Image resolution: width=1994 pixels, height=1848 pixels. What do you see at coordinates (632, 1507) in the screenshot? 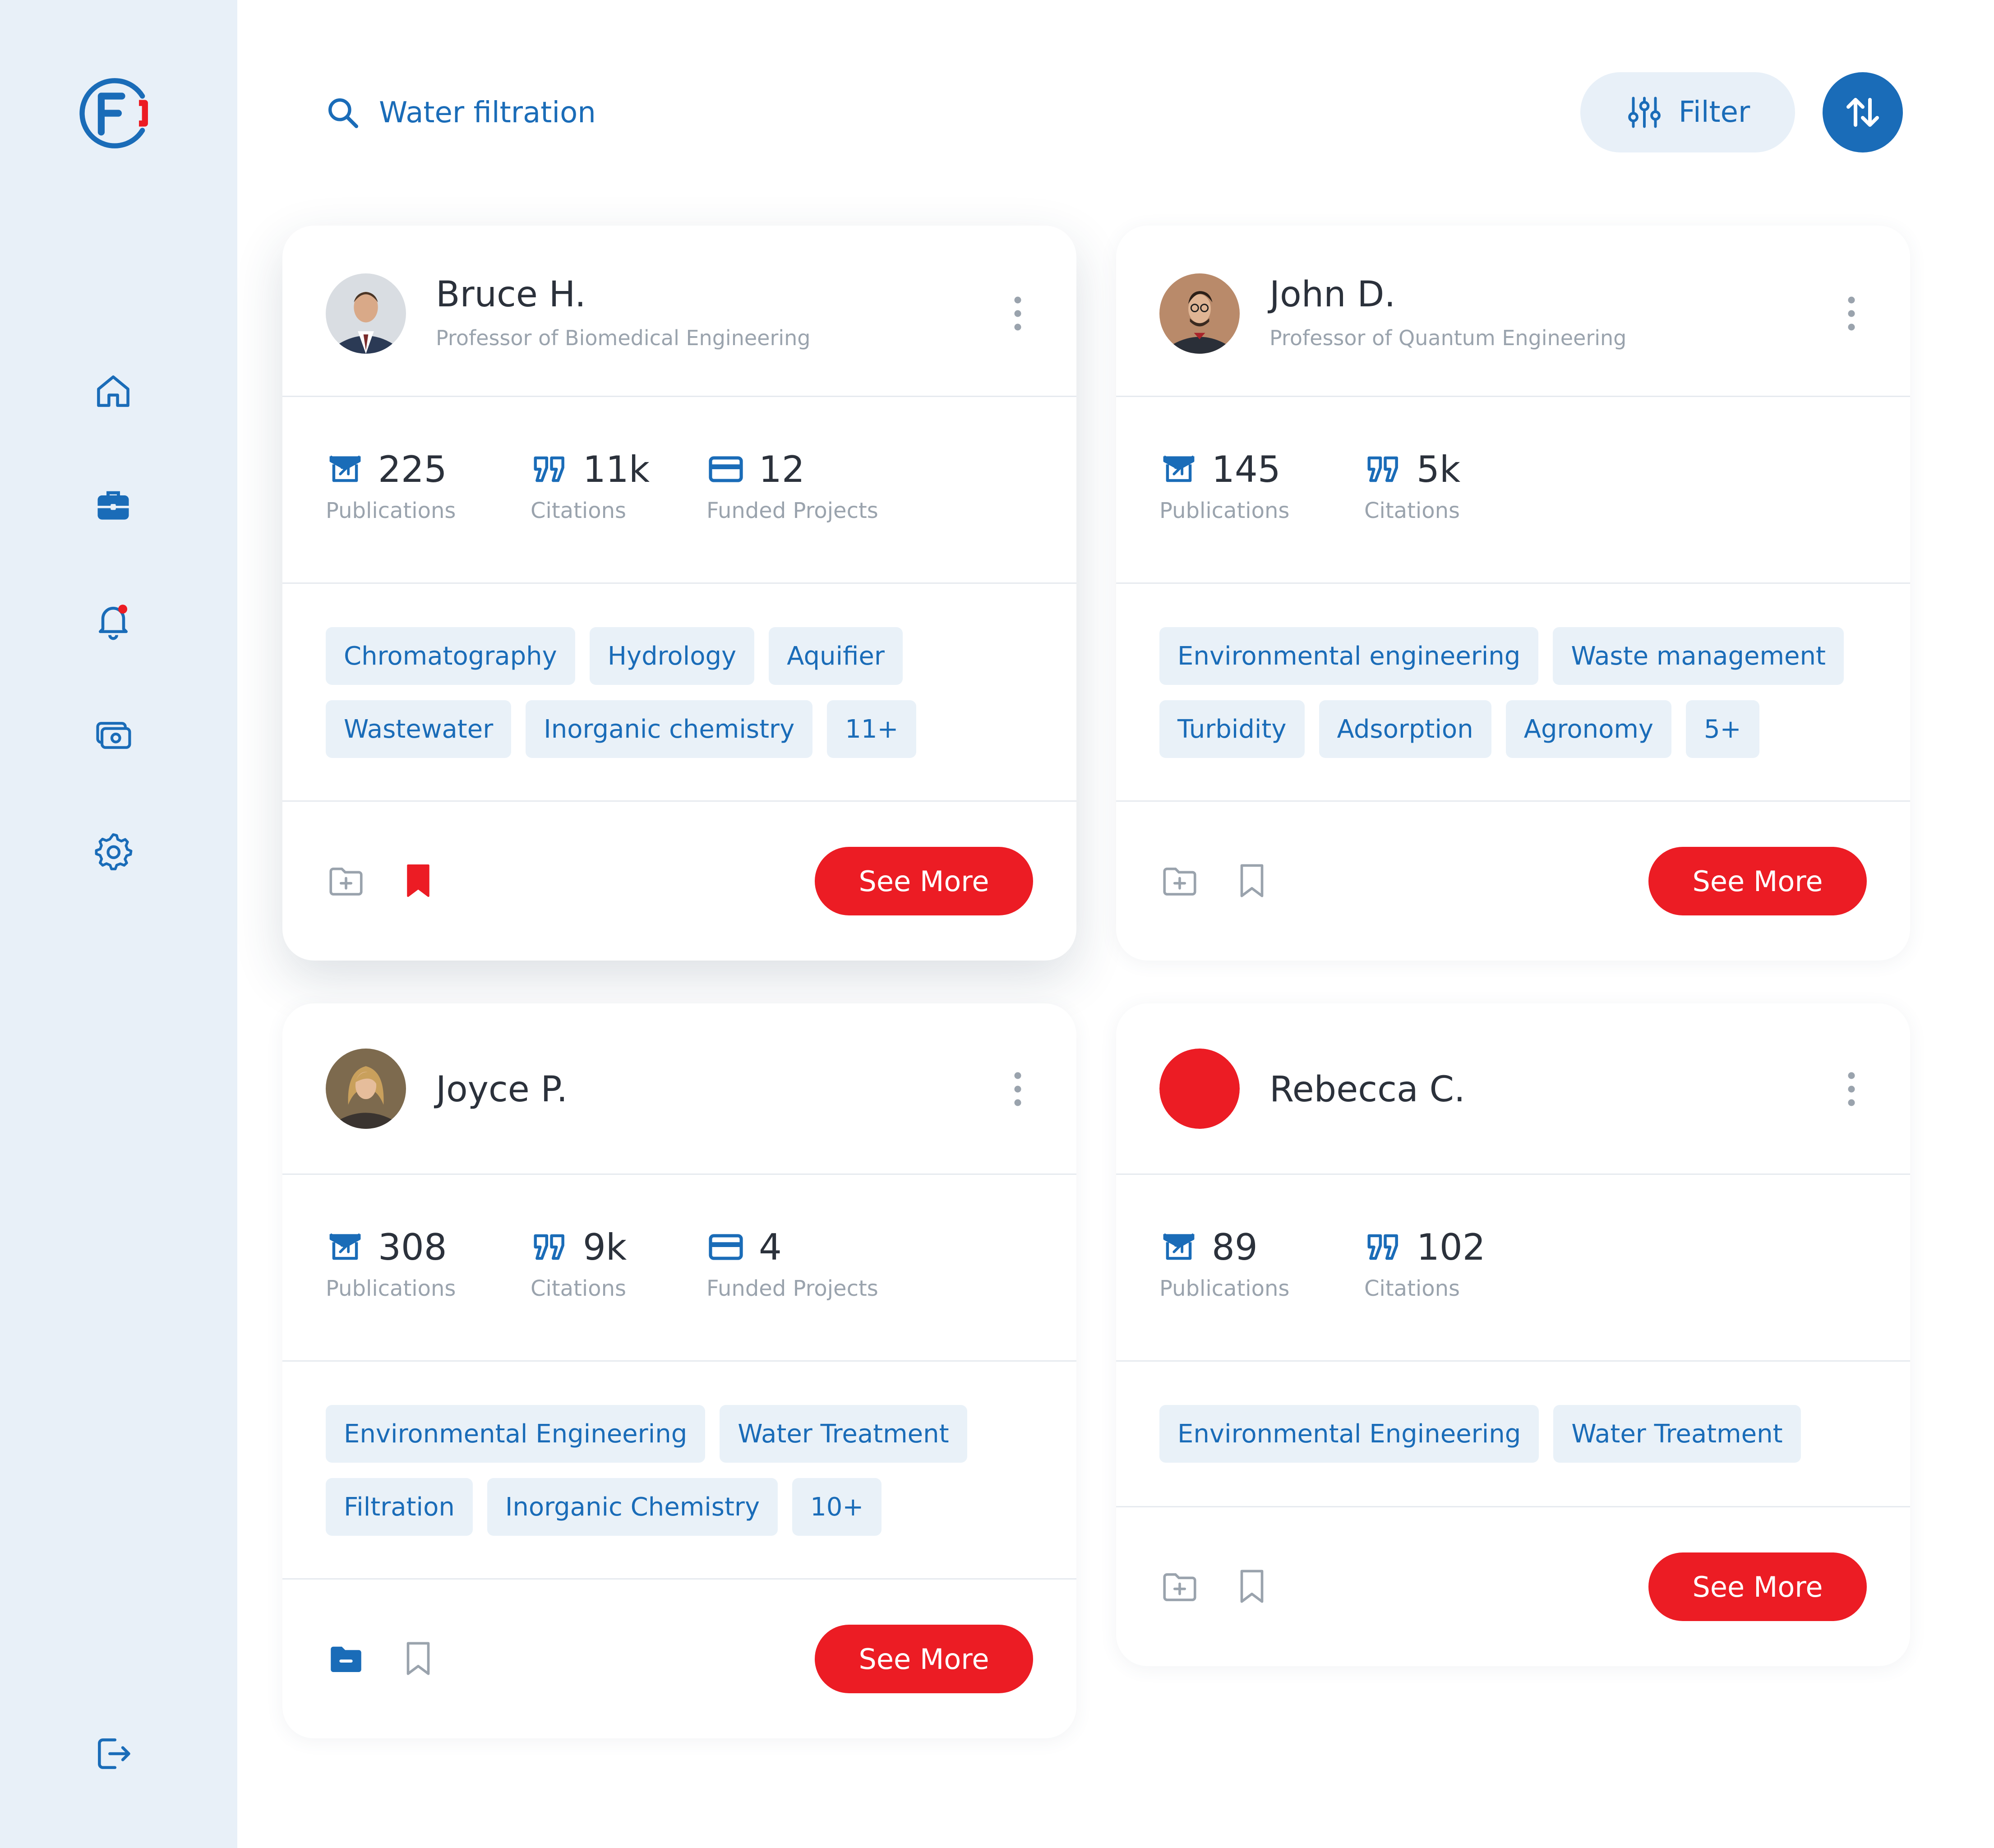
I see `tag: Inorganic Chemistry` at bounding box center [632, 1507].